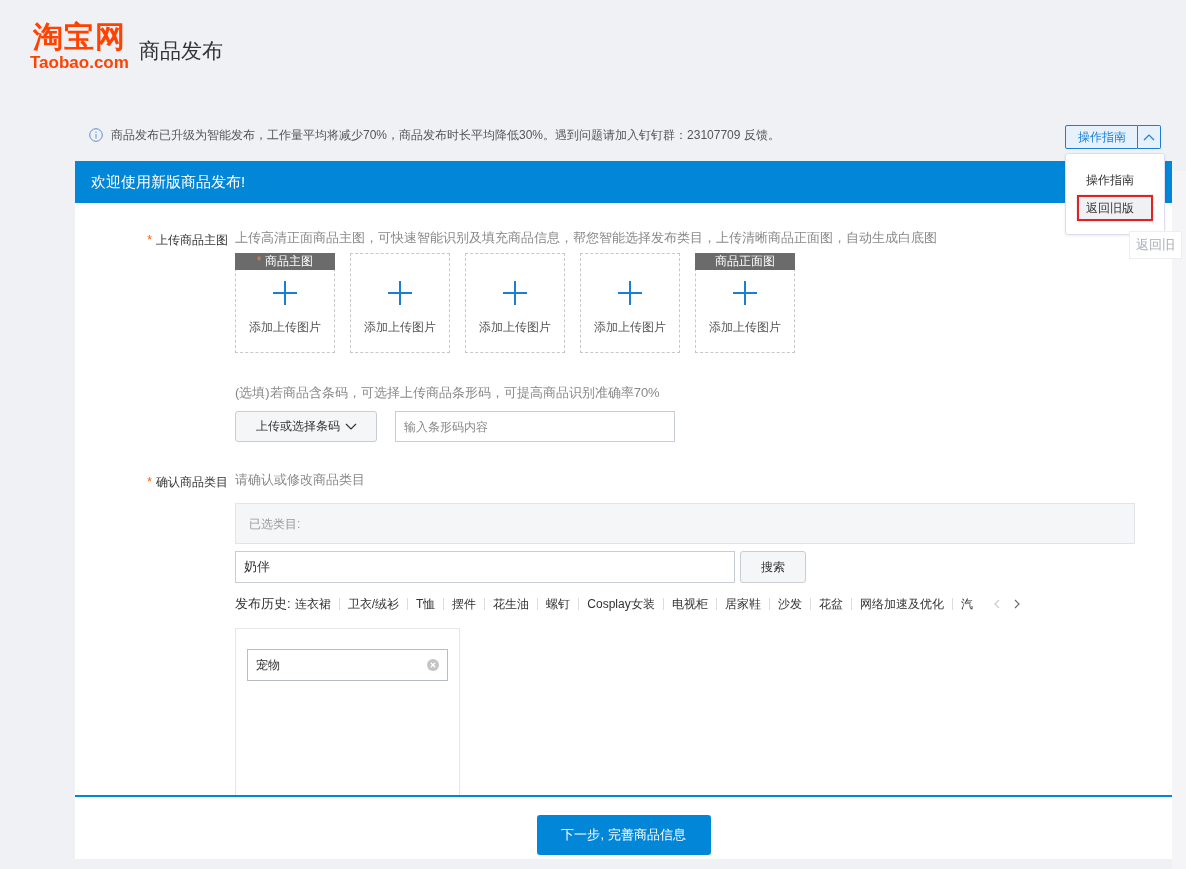 This screenshot has height=869, width=1186. I want to click on hint-text: 上传高清正面商品主图，可快速智能识别及填充商品信息，帮您智能选择发布类目，上传清晰商品正面图，自动生成白底图, so click(586, 238).